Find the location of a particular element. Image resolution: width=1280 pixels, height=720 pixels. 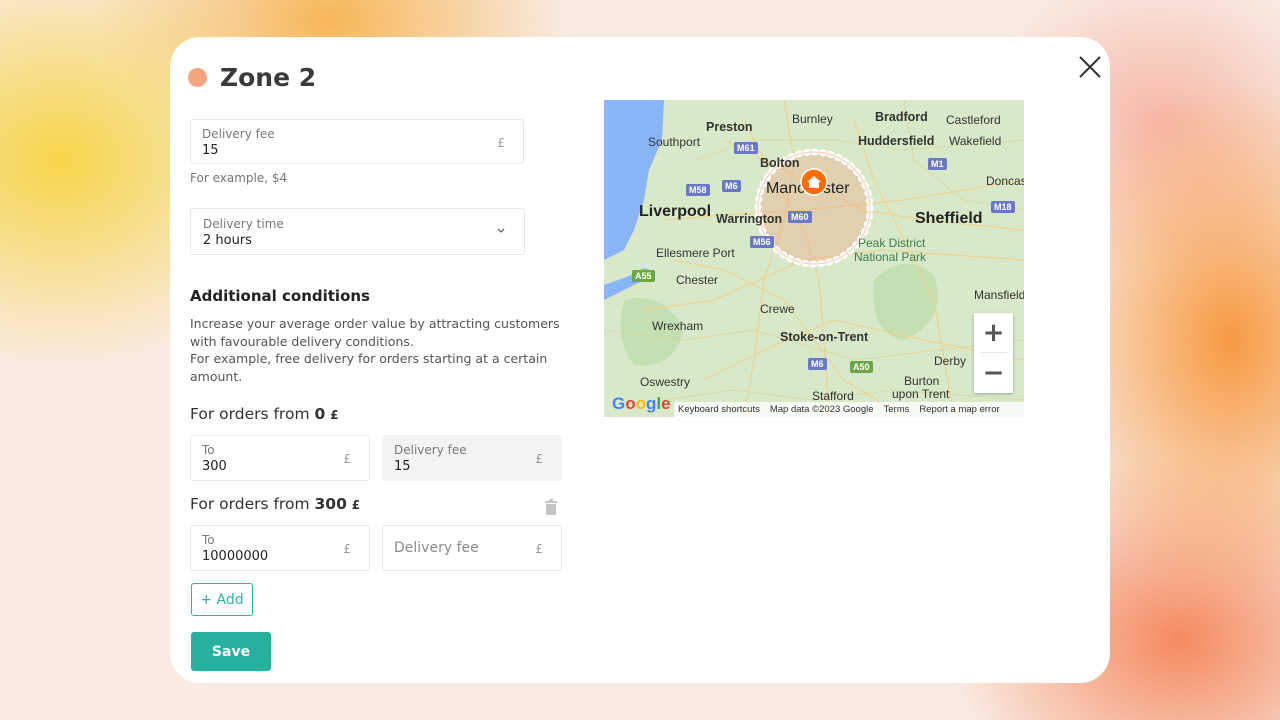

tier-fee-field: Delivery fee £ is located at coordinates (472, 548).